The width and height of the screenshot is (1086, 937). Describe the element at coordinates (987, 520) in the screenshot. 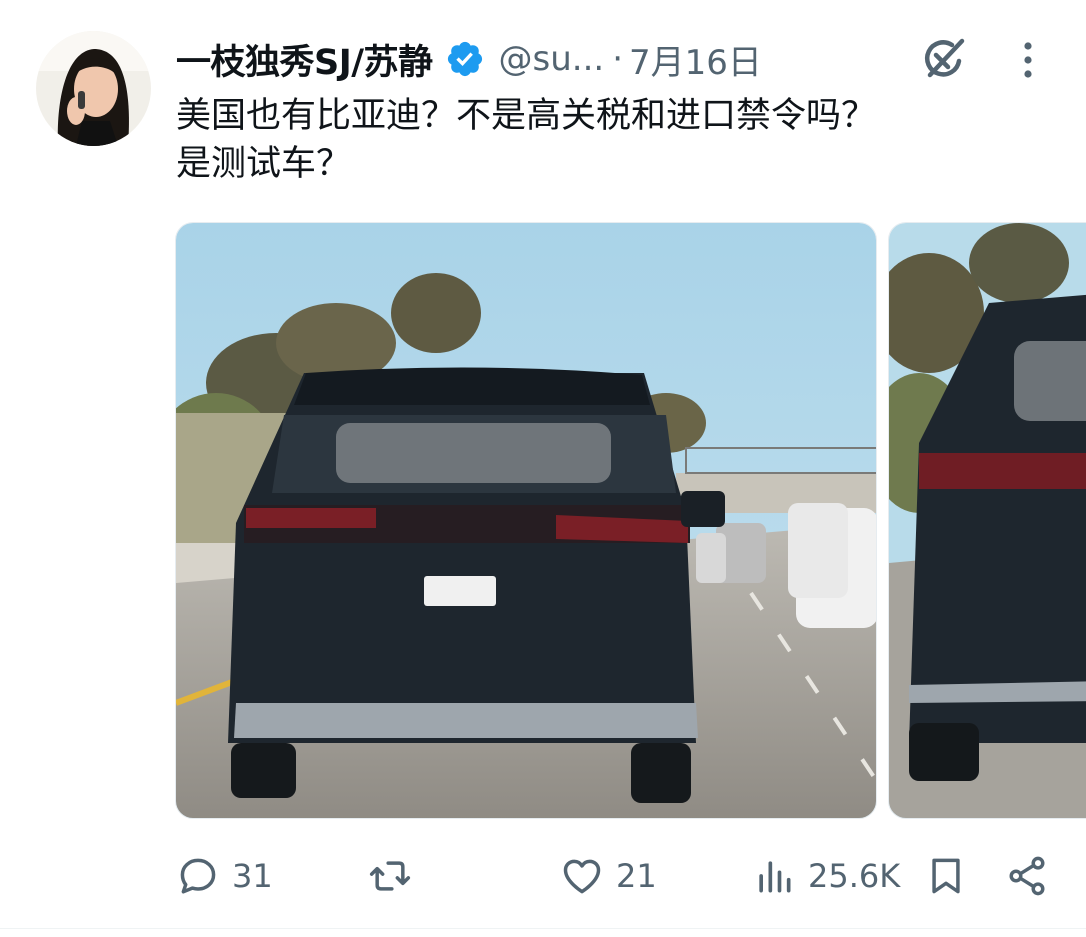

I see `tweet-photo` at that location.